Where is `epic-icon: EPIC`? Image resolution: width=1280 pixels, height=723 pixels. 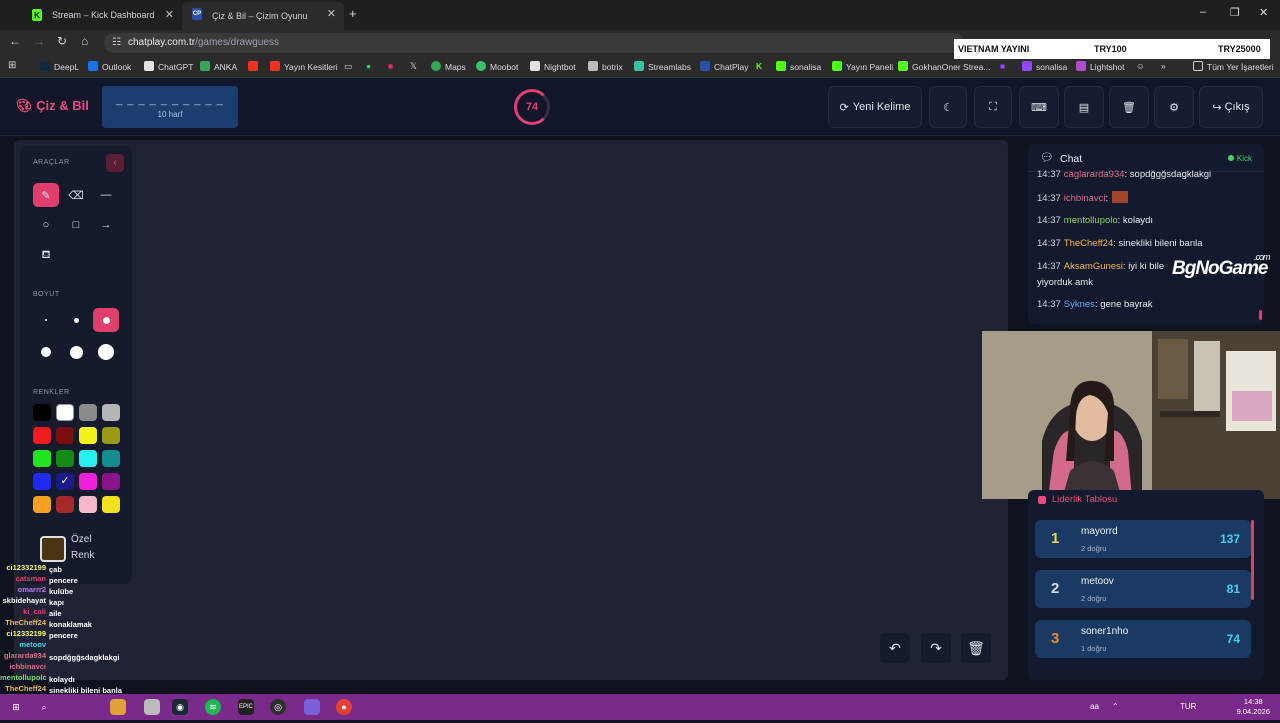
epic-icon: EPIC is located at coordinates (246, 707).